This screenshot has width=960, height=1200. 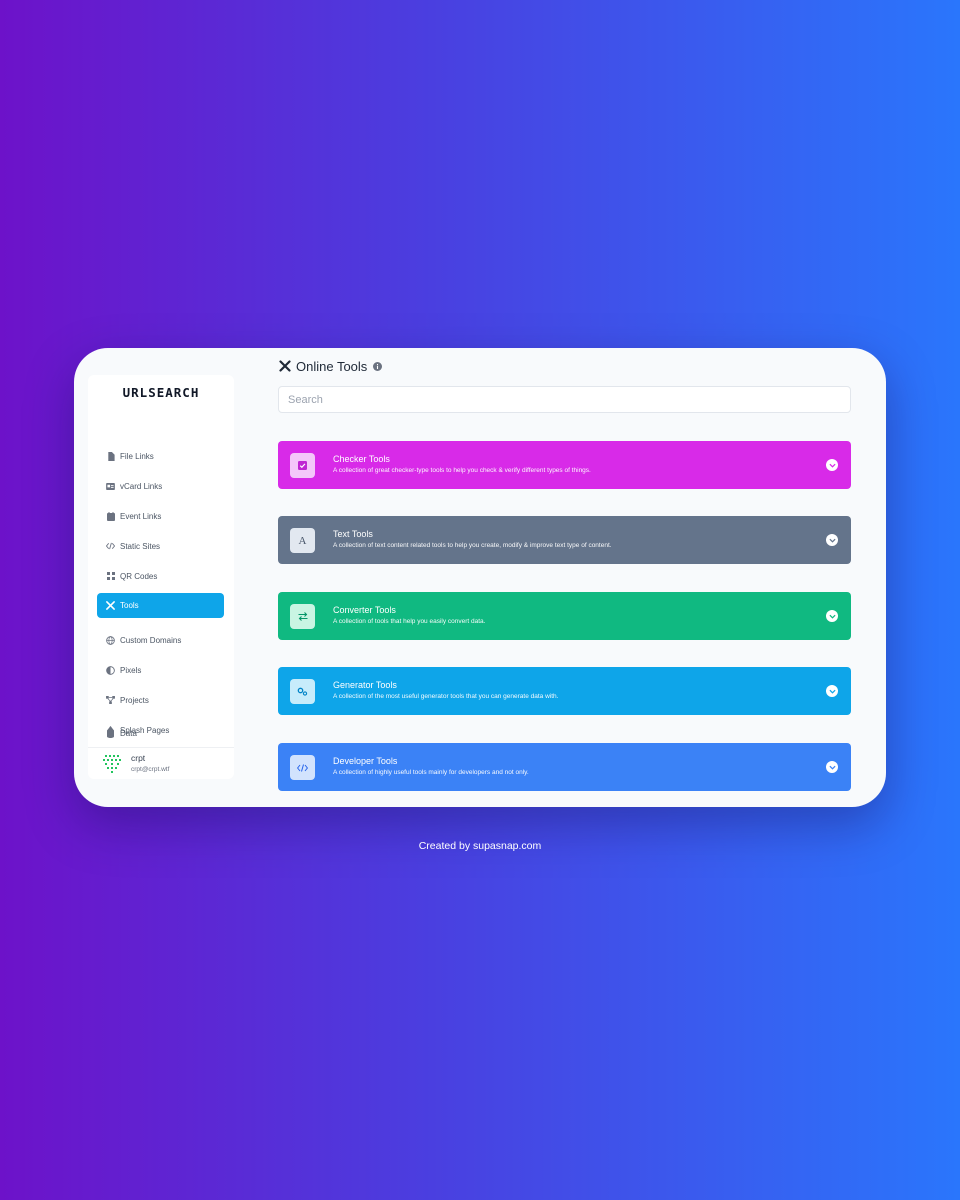 I want to click on check-square-icon, so click(x=302, y=465).